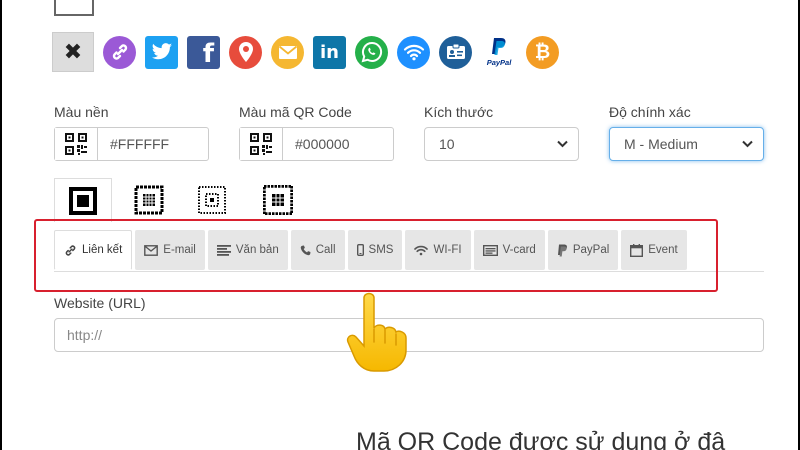 The width and height of the screenshot is (800, 450). Describe the element at coordinates (149, 200) in the screenshot. I see `frame-style-dashed` at that location.